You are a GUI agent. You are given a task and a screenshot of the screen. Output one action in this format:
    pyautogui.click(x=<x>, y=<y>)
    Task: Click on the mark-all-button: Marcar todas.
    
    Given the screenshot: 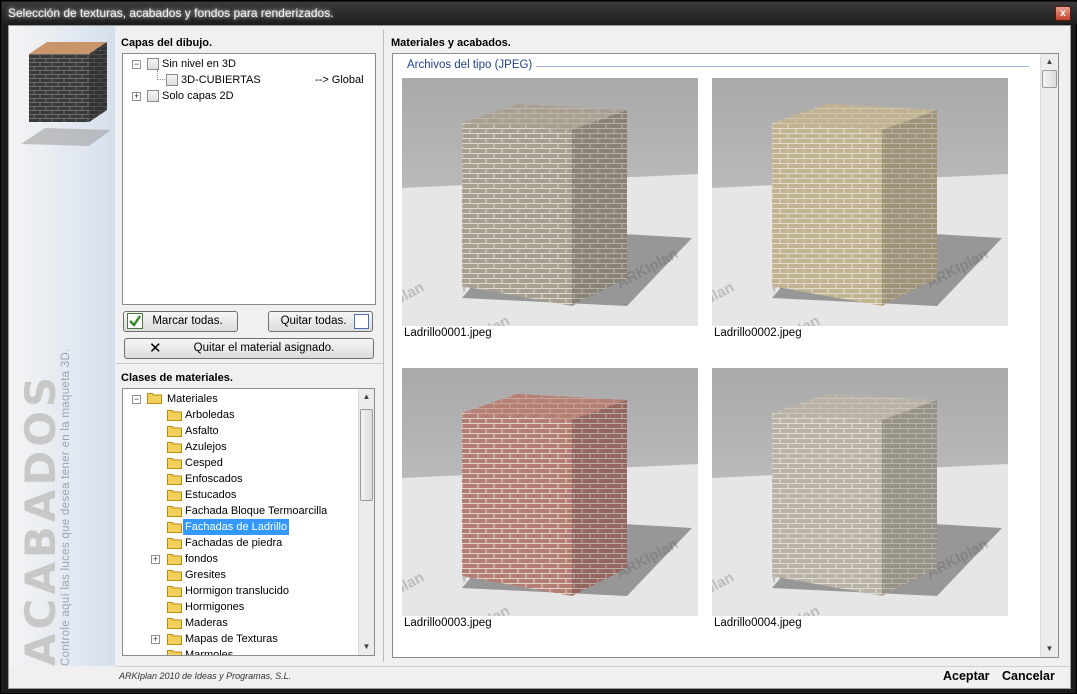 What is the action you would take?
    pyautogui.click(x=180, y=321)
    